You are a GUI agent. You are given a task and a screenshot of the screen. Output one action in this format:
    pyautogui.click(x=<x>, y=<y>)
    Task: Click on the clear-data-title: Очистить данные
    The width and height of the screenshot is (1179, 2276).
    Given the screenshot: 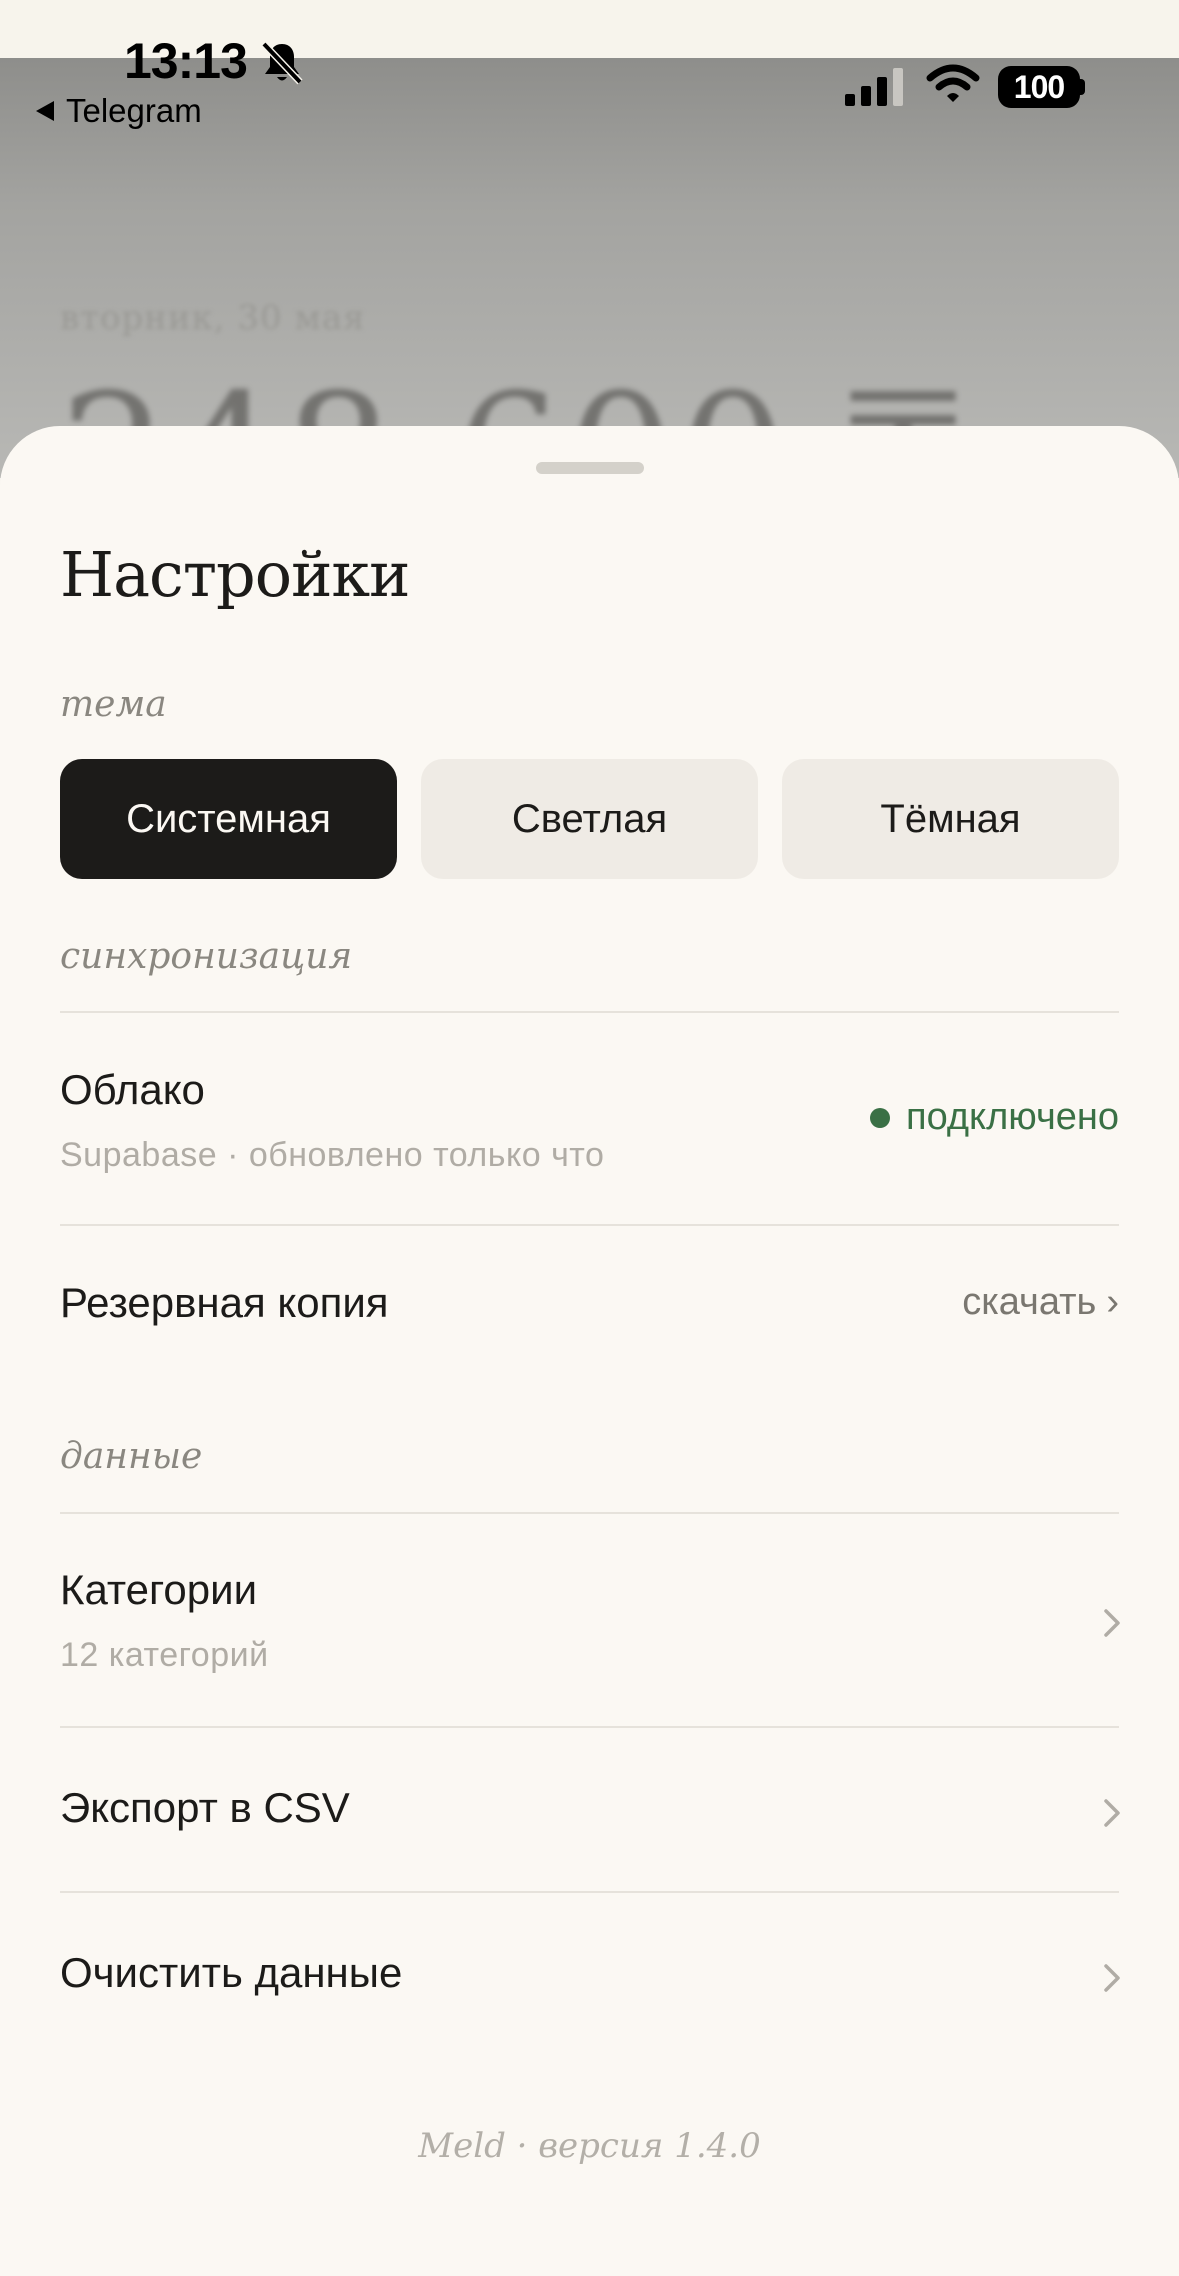 What is the action you would take?
    pyautogui.click(x=231, y=1972)
    